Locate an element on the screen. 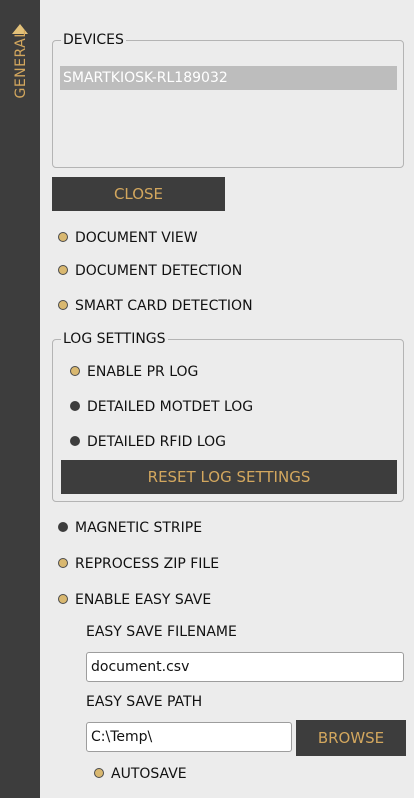 The image size is (414, 798). close-button: CLOSE is located at coordinates (138, 194).